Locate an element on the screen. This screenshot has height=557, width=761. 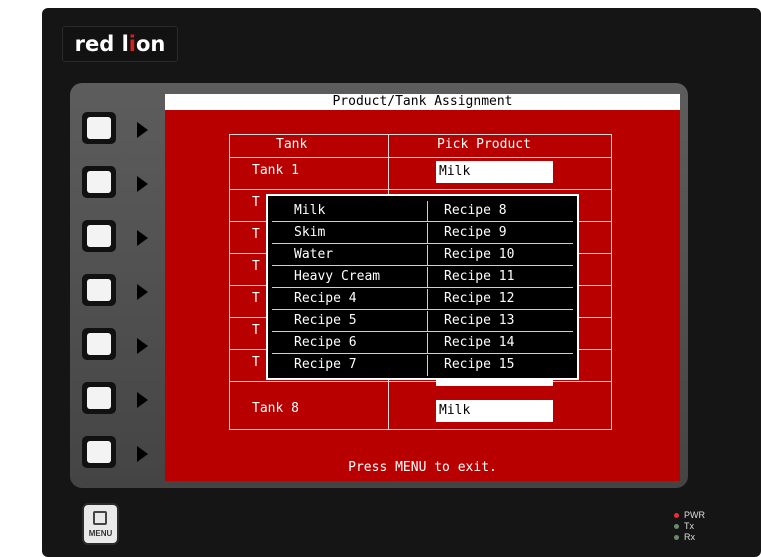
popup-row: Recipe 5 Recipe 13 is located at coordinates (422, 321).